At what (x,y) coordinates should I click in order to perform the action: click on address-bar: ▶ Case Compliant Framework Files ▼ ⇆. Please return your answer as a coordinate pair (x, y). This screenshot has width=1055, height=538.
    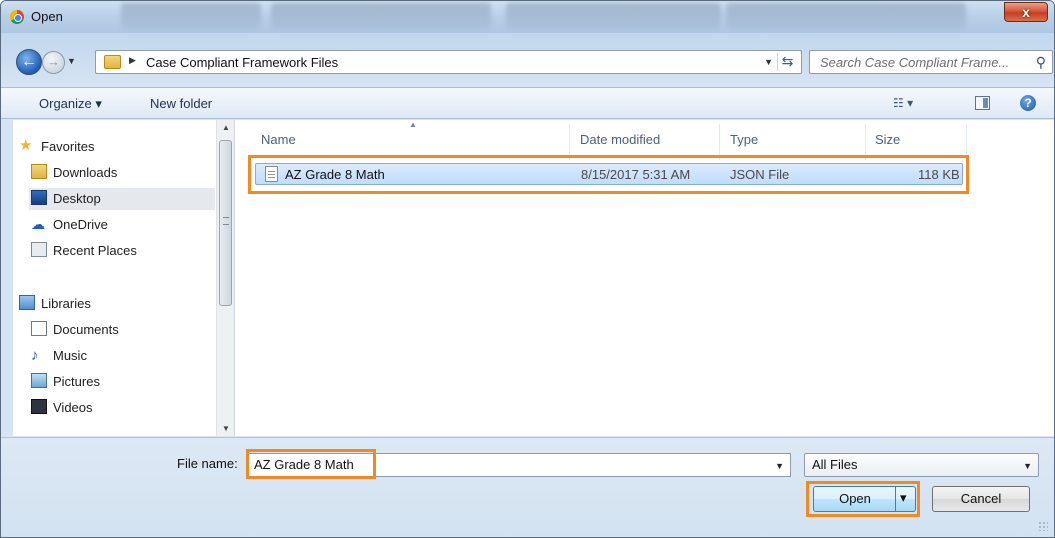
    Looking at the image, I should click on (448, 62).